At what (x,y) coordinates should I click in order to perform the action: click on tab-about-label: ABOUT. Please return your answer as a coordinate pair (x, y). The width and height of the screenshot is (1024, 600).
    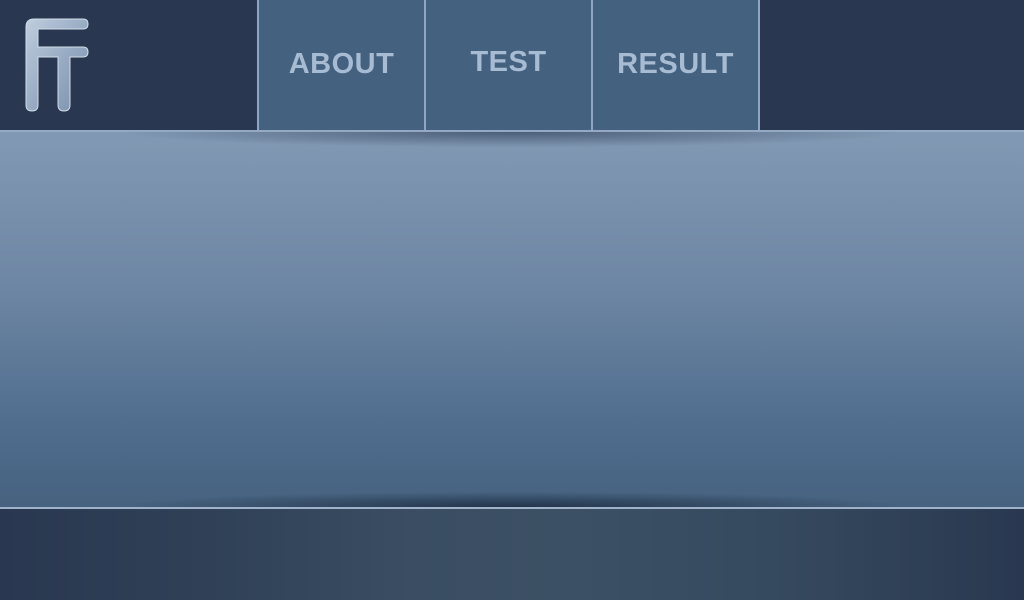
    Looking at the image, I should click on (341, 64).